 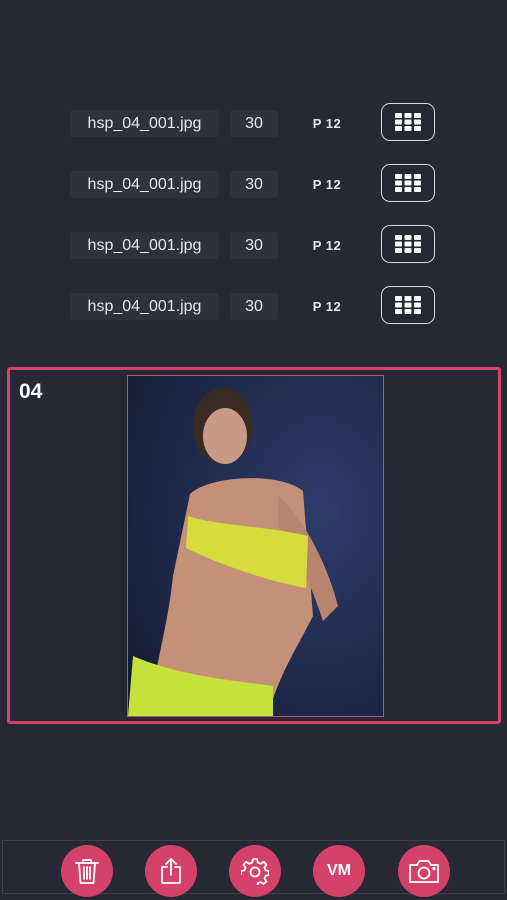 What do you see at coordinates (31, 391) in the screenshot?
I see `preview-number: 04` at bounding box center [31, 391].